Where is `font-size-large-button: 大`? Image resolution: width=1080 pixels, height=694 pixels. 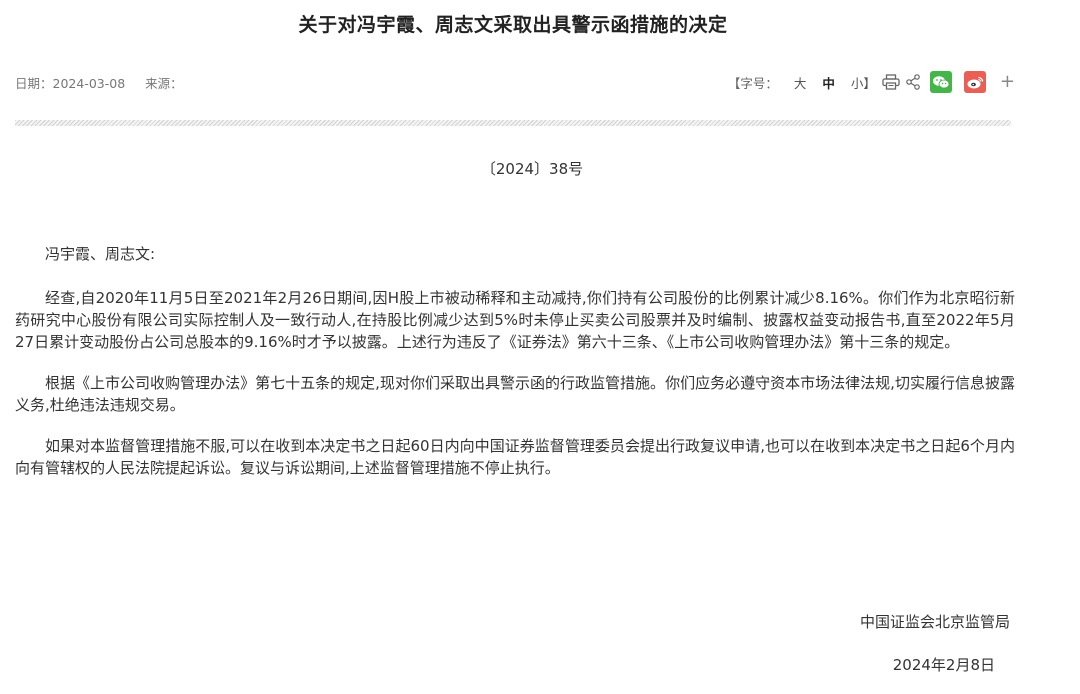
font-size-large-button: 大 is located at coordinates (800, 82).